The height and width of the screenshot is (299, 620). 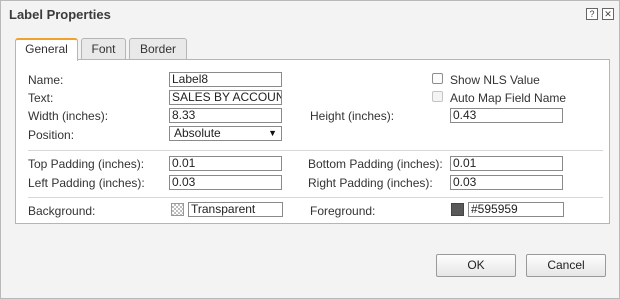 What do you see at coordinates (158, 49) in the screenshot?
I see `tab-border: Border` at bounding box center [158, 49].